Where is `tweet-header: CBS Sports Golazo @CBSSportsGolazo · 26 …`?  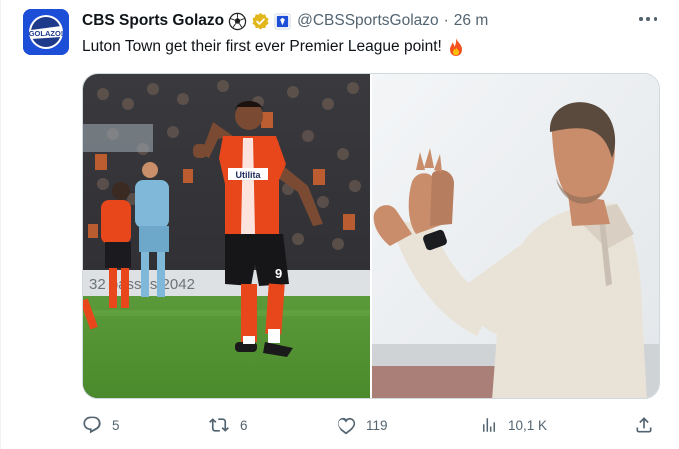 tweet-header: CBS Sports Golazo @CBSSportsGolazo · 26 … is located at coordinates (285, 21).